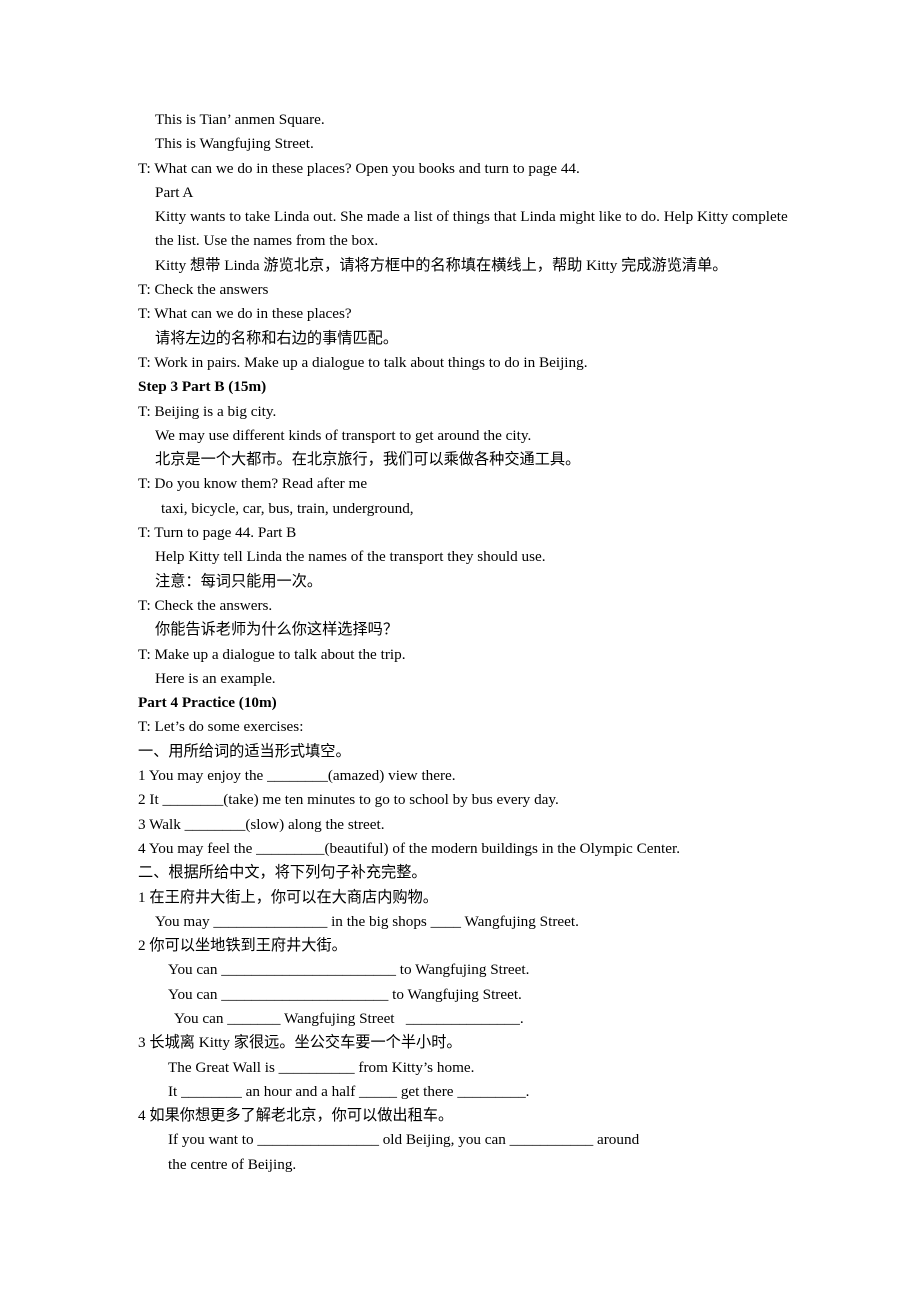  I want to click on text-line: Here is an example., so click(215, 678).